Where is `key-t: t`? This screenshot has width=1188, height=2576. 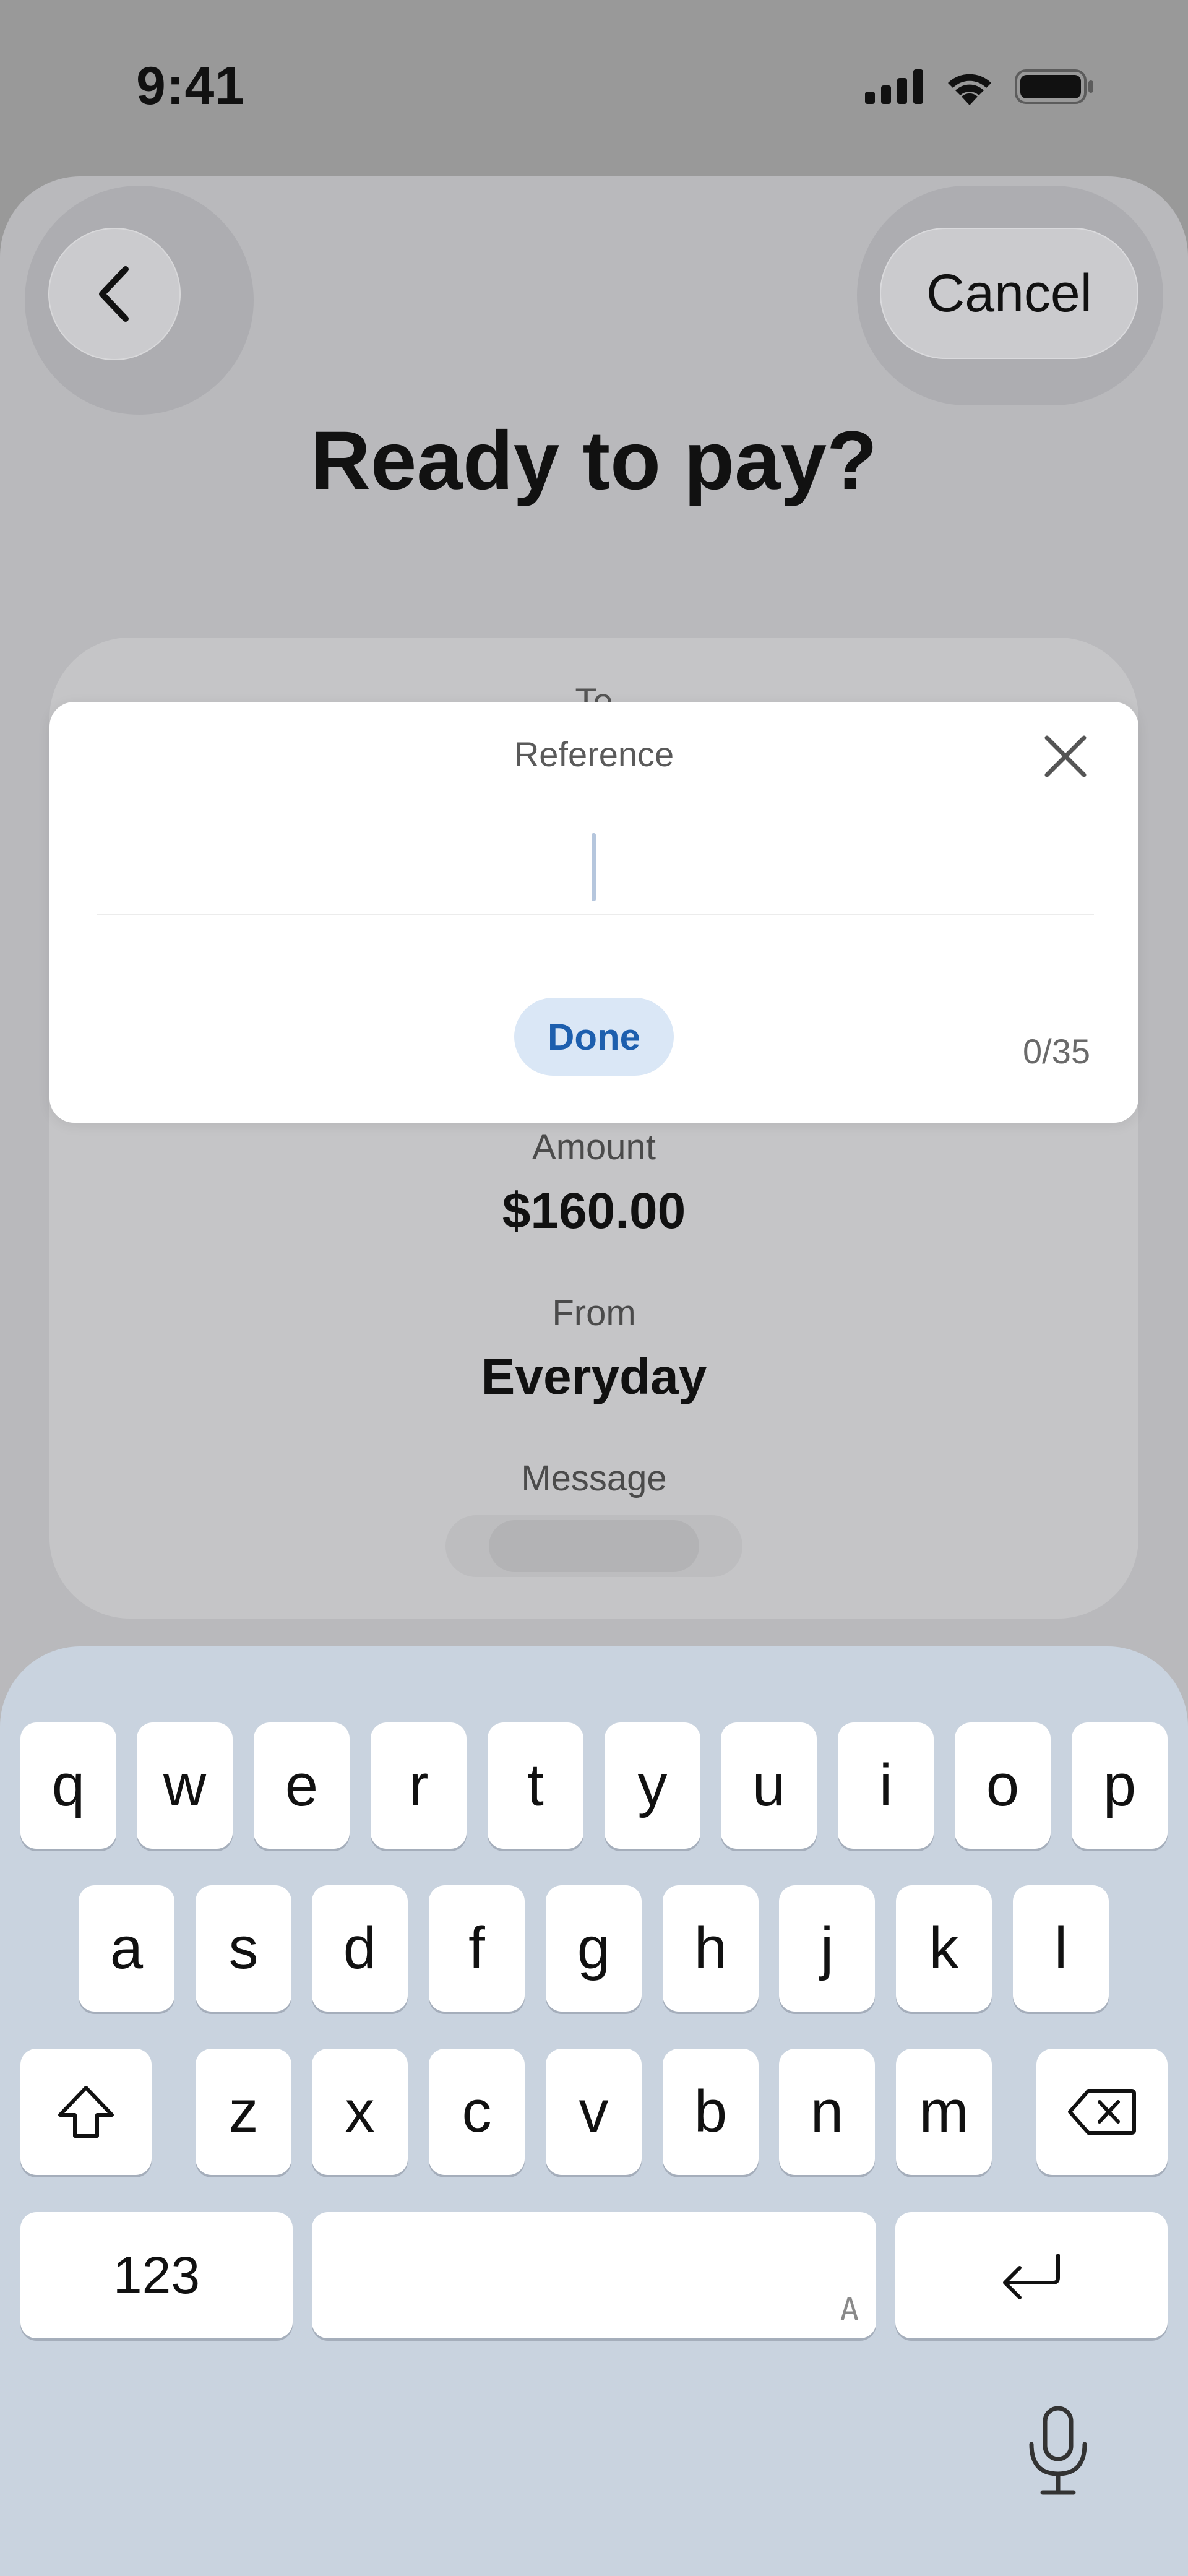 key-t: t is located at coordinates (535, 1785).